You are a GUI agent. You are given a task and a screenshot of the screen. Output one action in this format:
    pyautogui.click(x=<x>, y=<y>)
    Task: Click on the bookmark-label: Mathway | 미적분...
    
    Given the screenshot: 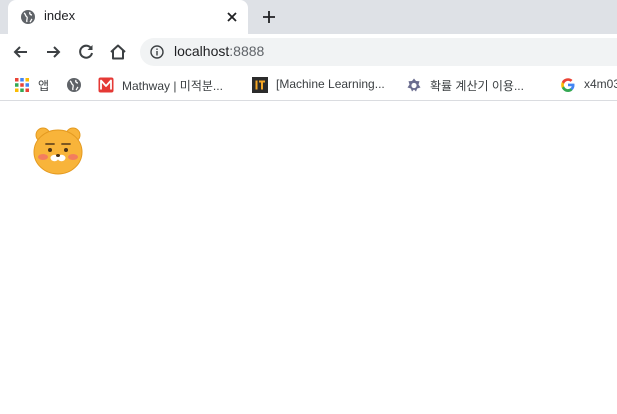 What is the action you would take?
    pyautogui.click(x=172, y=86)
    